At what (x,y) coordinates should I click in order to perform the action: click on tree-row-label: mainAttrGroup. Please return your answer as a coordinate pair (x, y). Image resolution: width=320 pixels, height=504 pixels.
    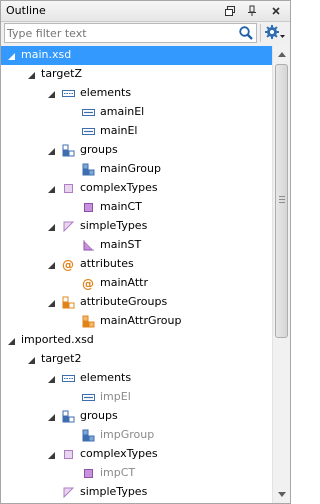
    Looking at the image, I should click on (141, 320).